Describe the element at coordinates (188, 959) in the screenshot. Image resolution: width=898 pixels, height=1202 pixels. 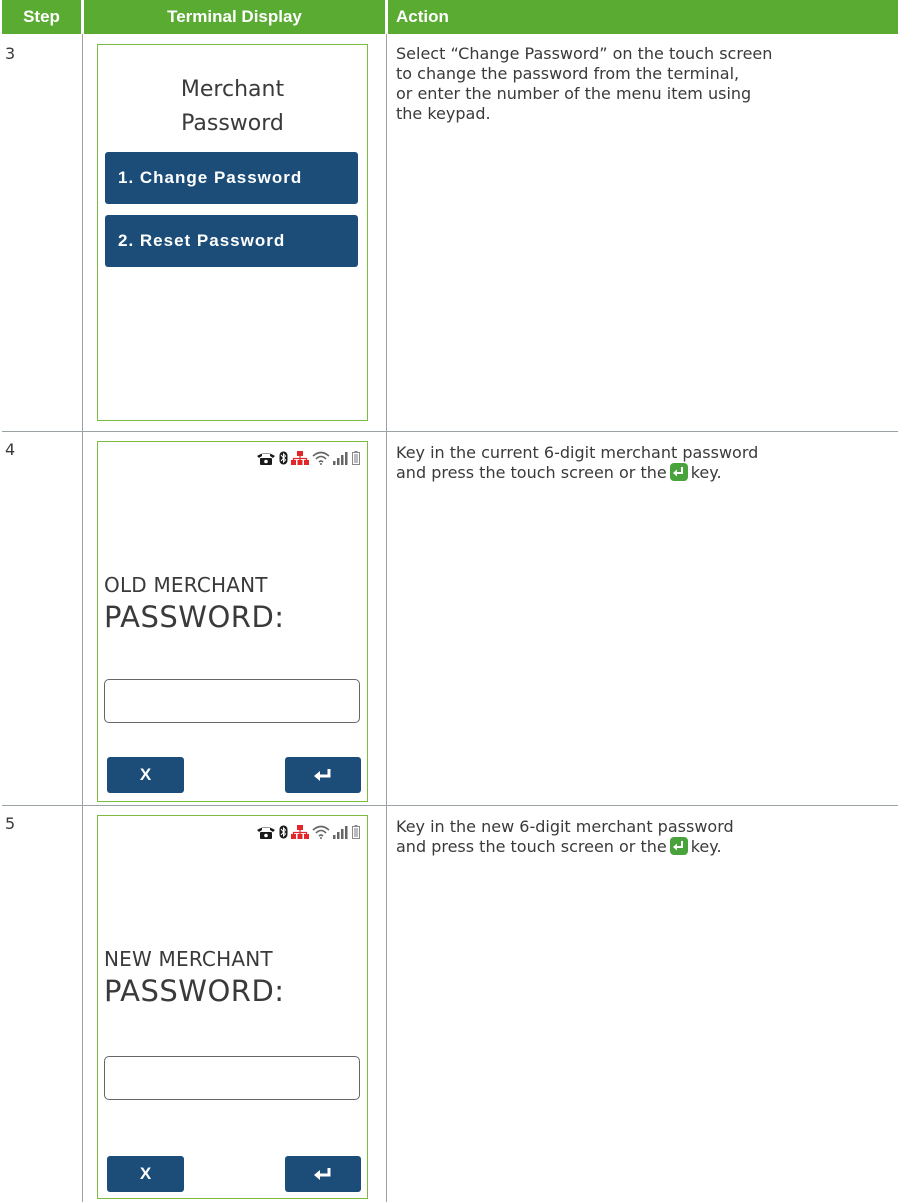
I see `password-label-line1: NEW MERCHANT` at that location.